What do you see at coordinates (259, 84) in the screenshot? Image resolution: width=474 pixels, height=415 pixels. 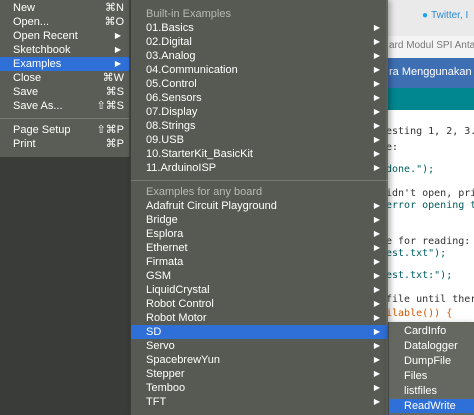 I see `example-item-control: 05.Control ▶` at bounding box center [259, 84].